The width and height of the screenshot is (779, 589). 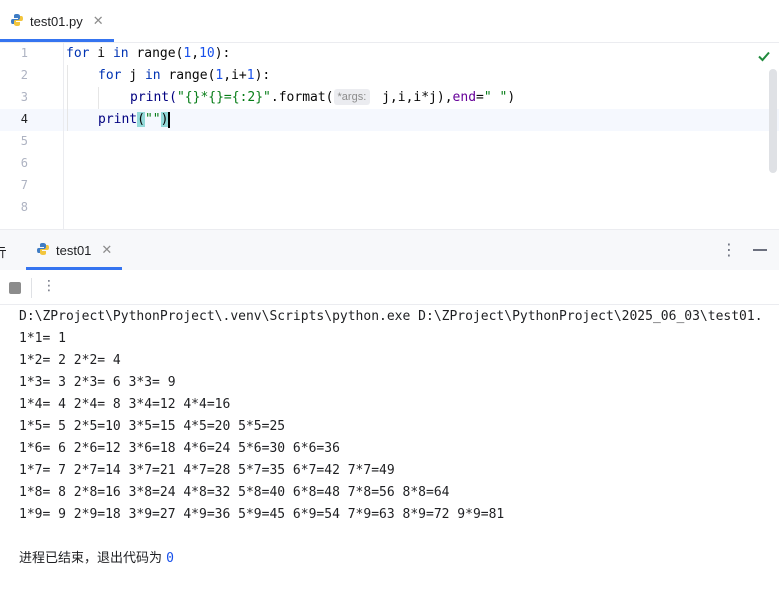 What do you see at coordinates (152, 426) in the screenshot?
I see `console-output-line: 1*5= 5 2*5=10 3*5=15 4*5=20 5*5=25` at bounding box center [152, 426].